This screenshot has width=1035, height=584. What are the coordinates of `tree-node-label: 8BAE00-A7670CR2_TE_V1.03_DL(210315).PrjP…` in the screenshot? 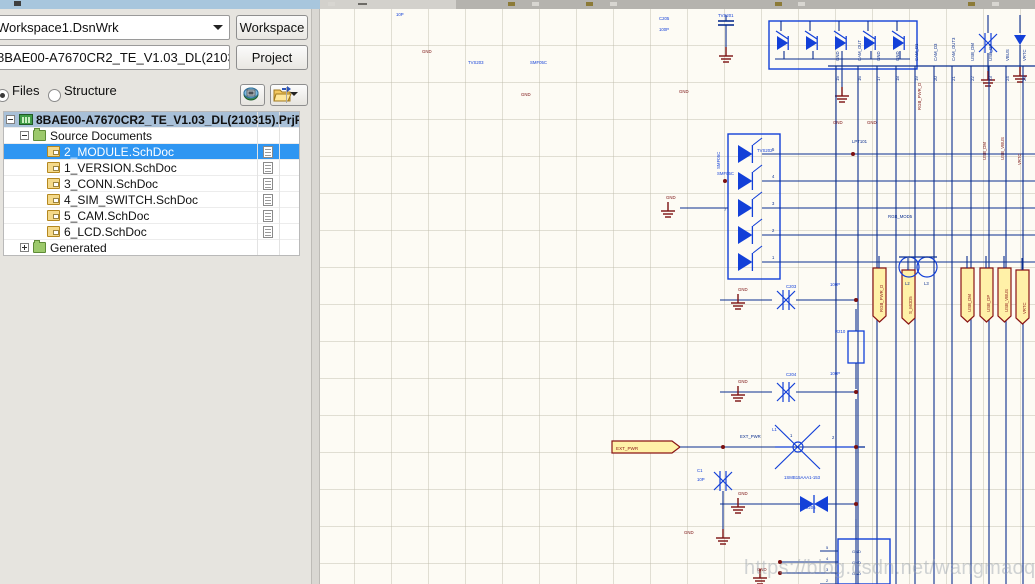 It's located at (168, 120).